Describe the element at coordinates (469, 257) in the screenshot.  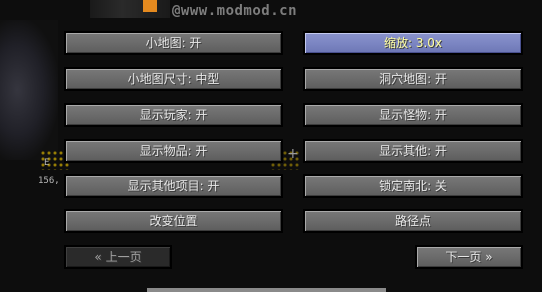
I see `next-page-button: 下一页 »` at that location.